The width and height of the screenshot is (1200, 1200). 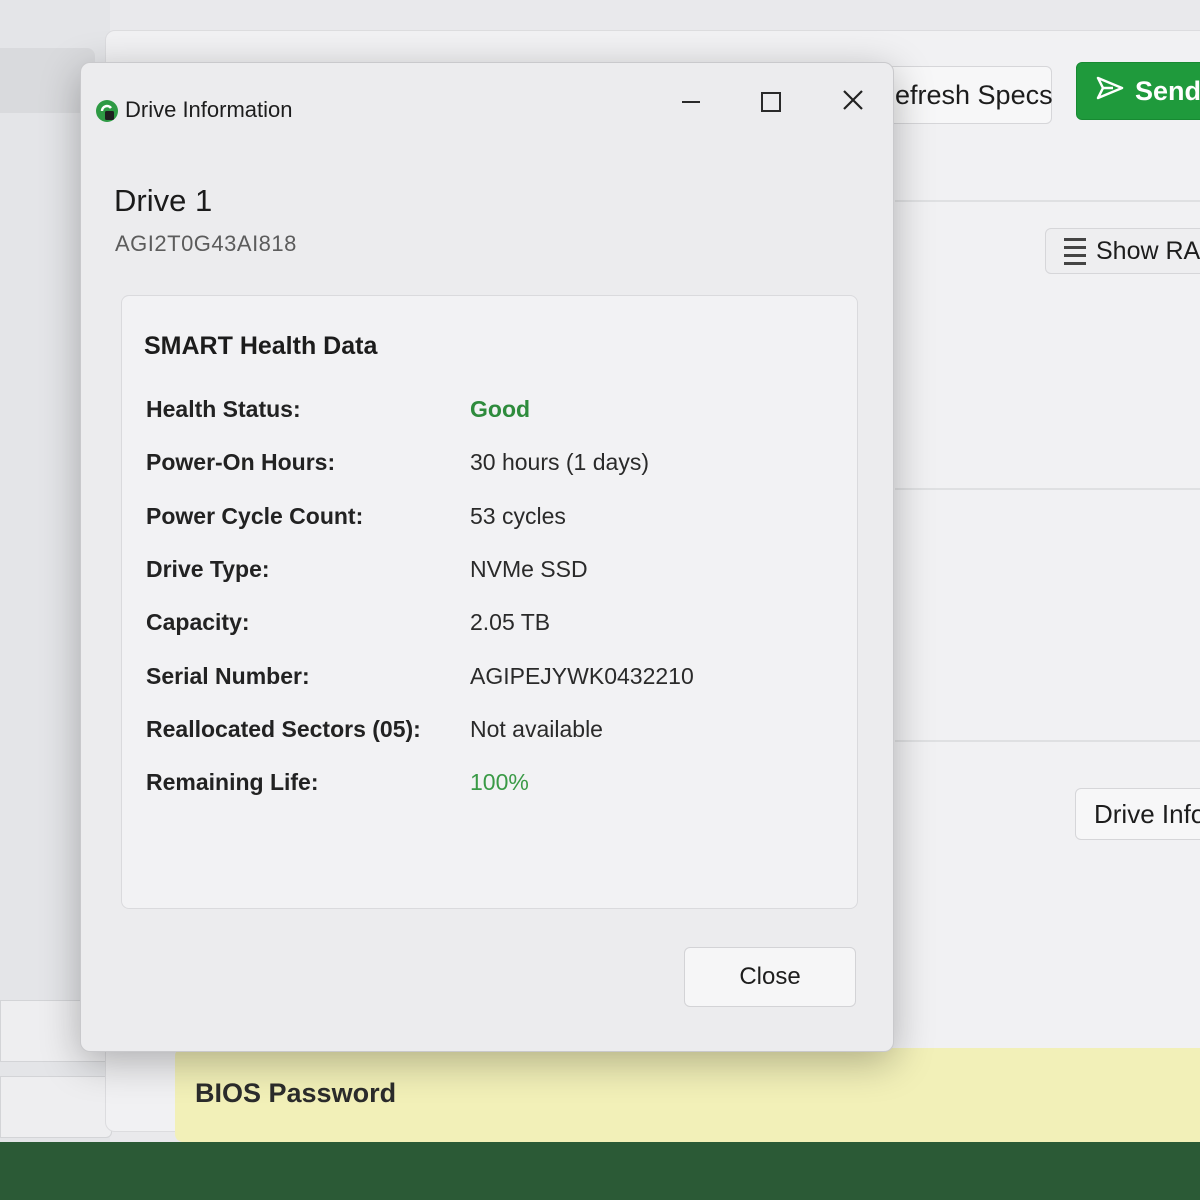 What do you see at coordinates (500, 409) in the screenshot?
I see `health-status-value: Good` at bounding box center [500, 409].